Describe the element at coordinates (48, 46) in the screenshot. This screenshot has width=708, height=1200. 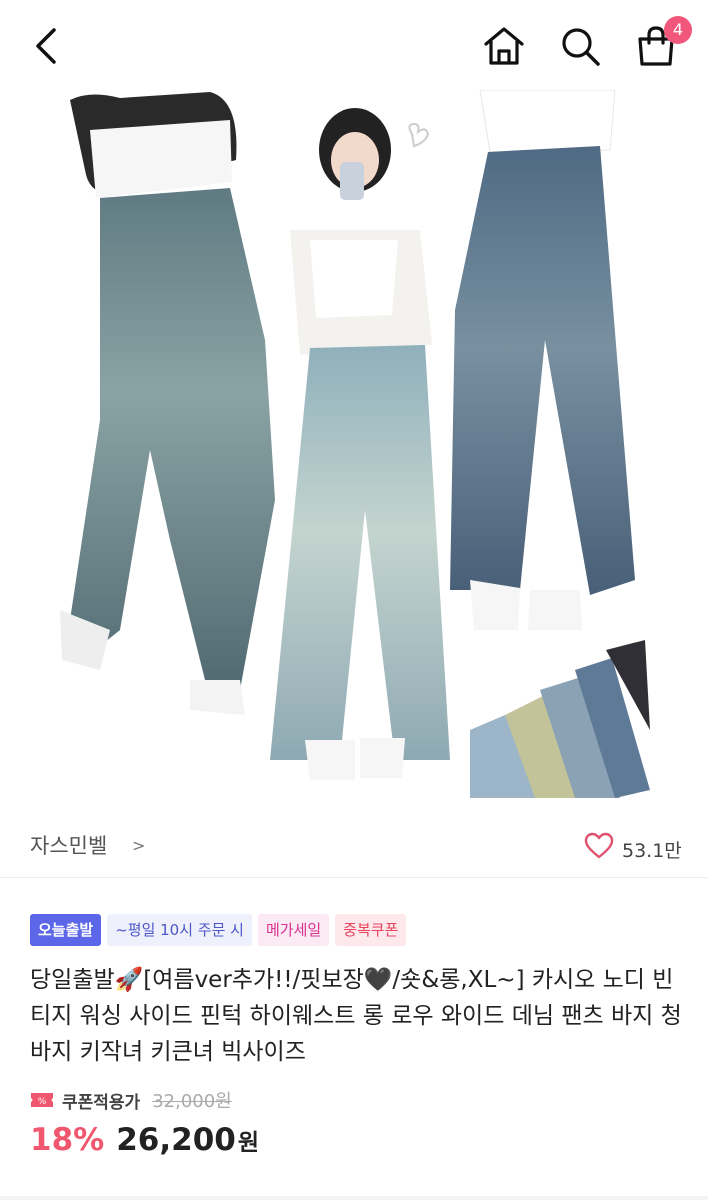
I see `back-arrow-icon` at that location.